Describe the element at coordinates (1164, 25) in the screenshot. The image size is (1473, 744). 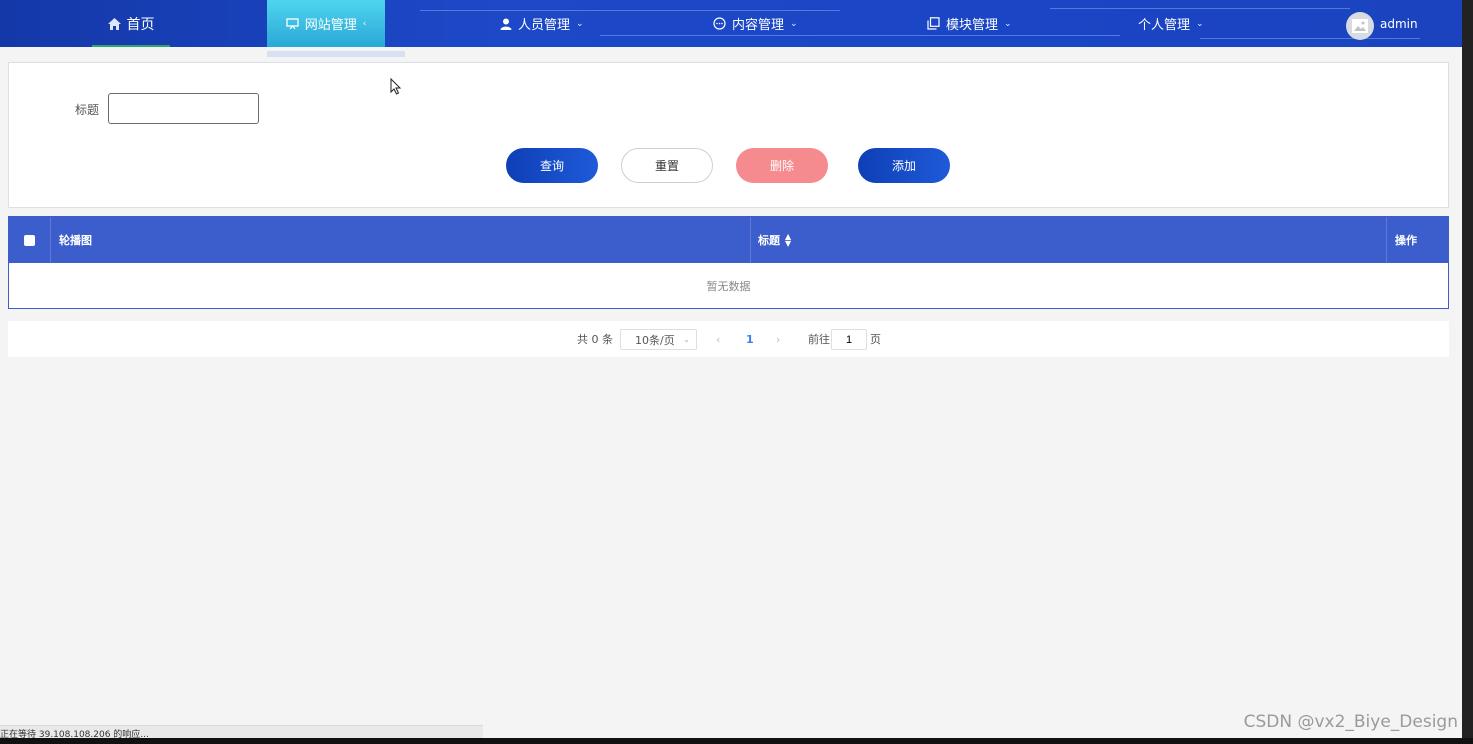
I see `nav-personal-label: 个人管理` at that location.